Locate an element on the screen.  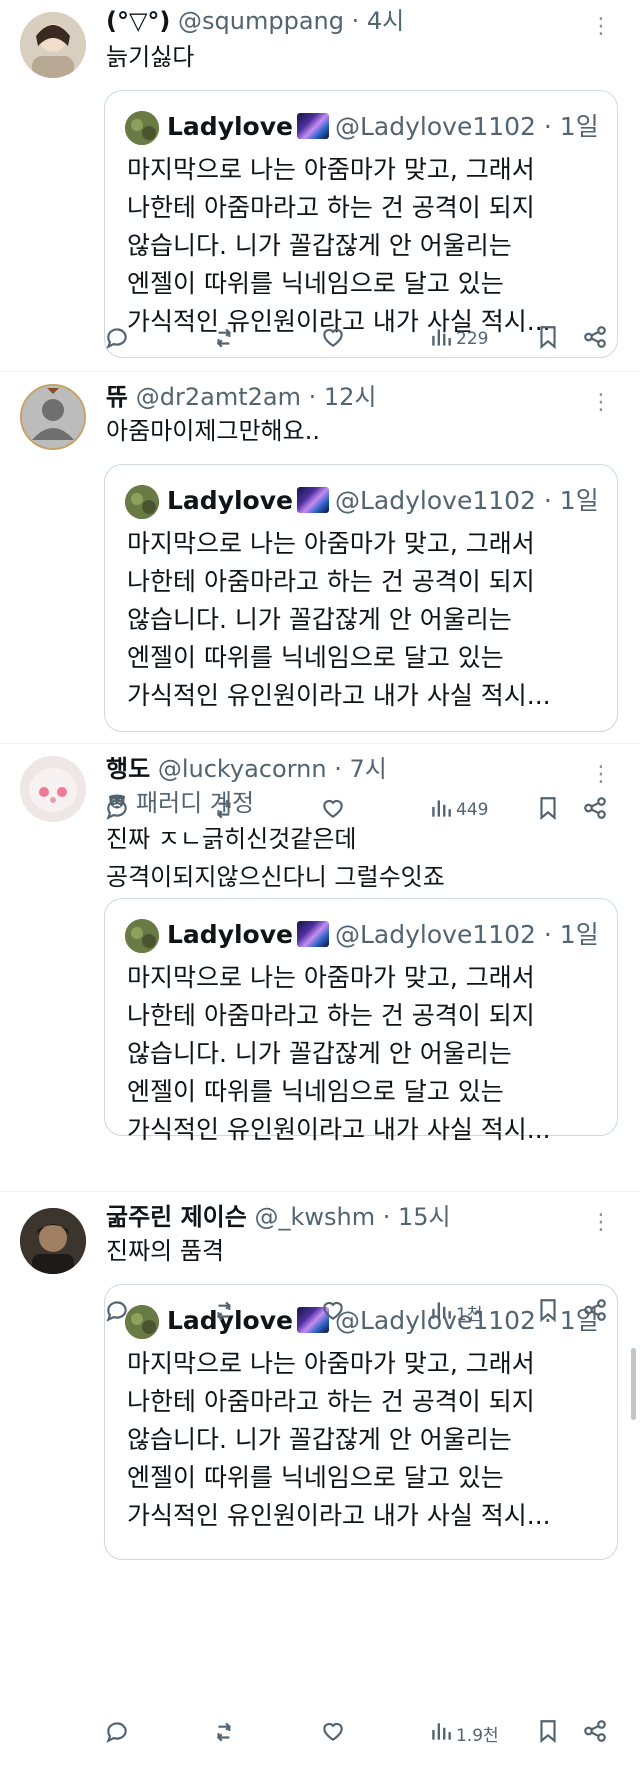
tweet-header: 굶주린 제이슨 @_kwshm · 15시 is located at coordinates (278, 1217).